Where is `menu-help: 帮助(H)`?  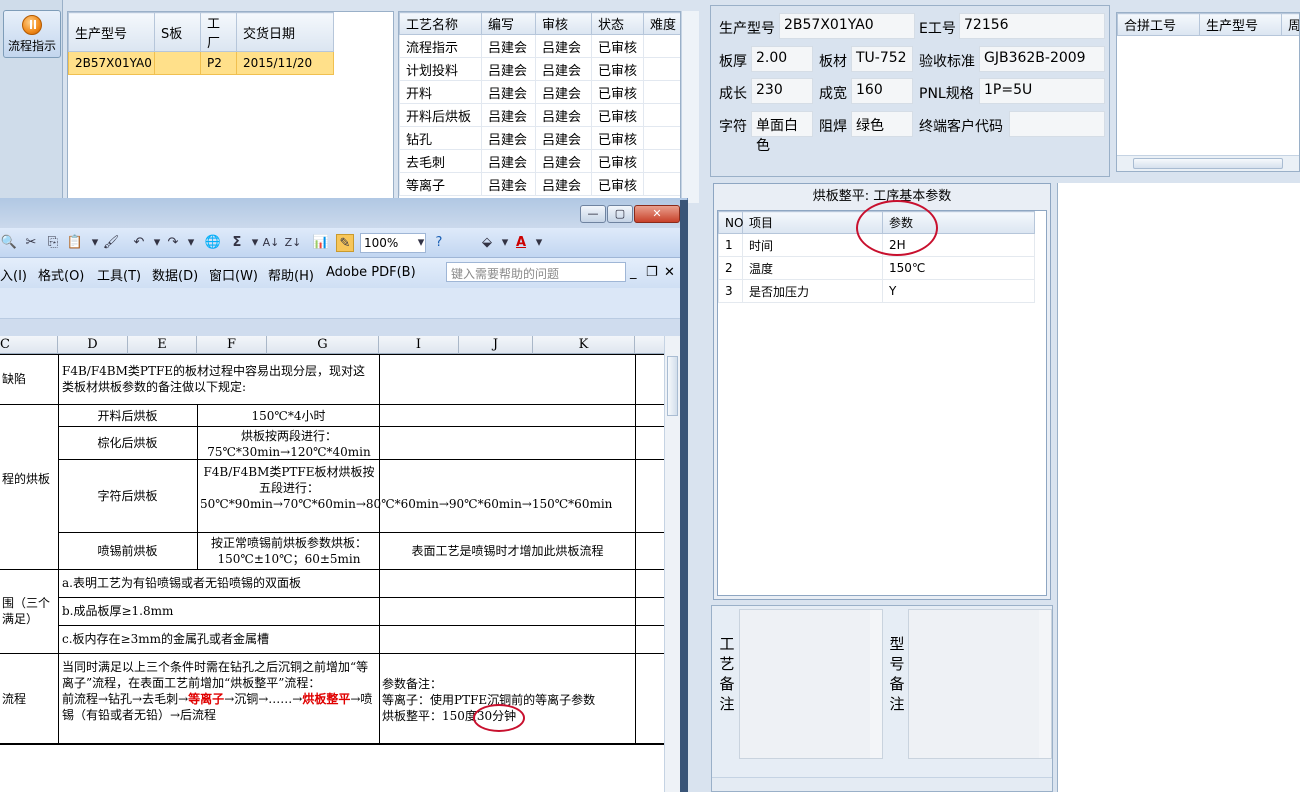 menu-help: 帮助(H) is located at coordinates (291, 274).